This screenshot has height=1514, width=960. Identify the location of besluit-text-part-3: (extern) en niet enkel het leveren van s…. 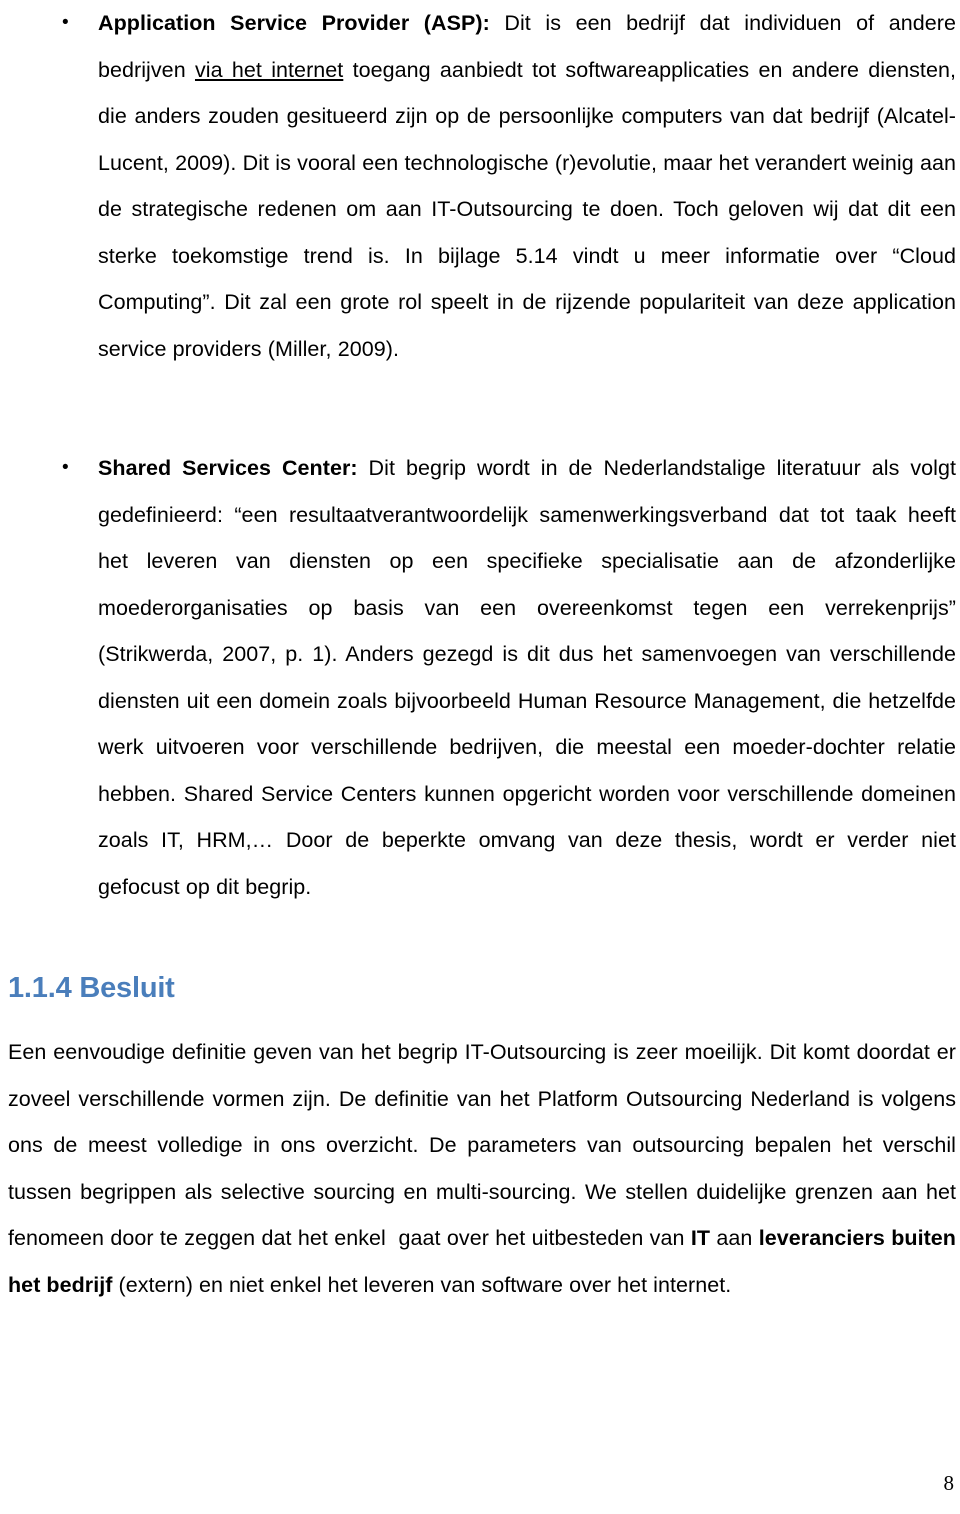
(422, 1284).